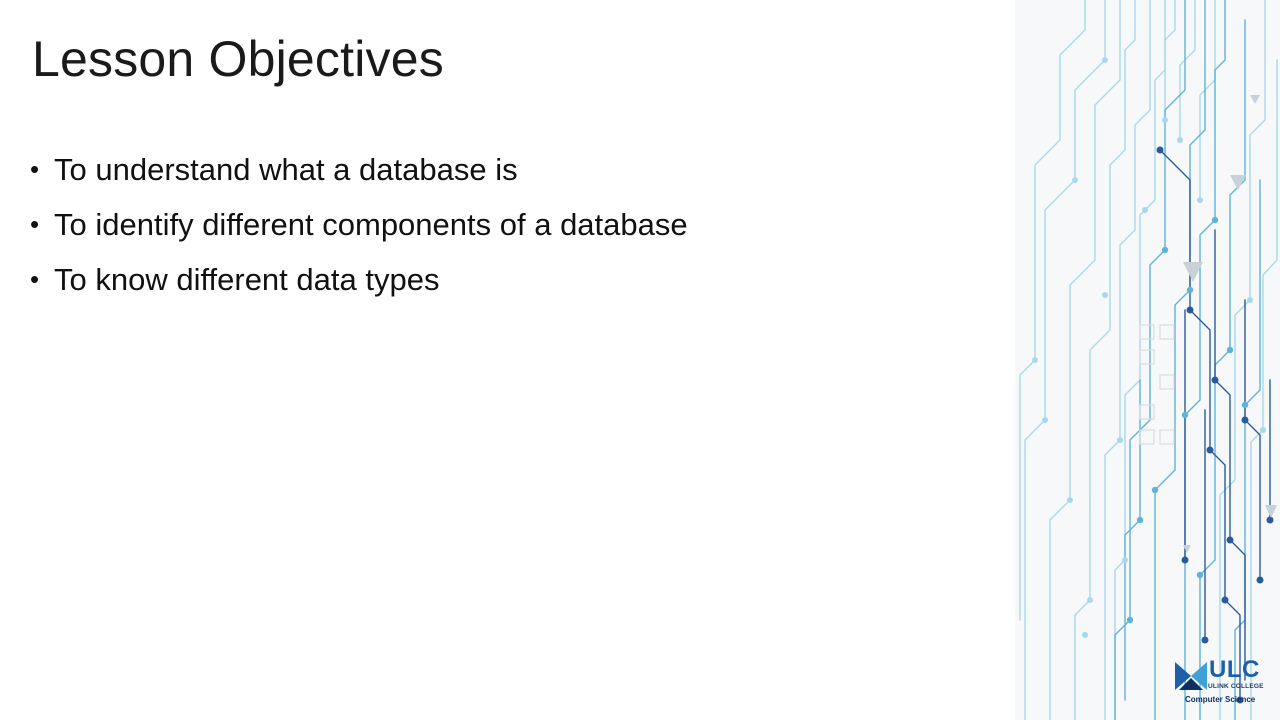 The height and width of the screenshot is (720, 1280). I want to click on objective-item: • To understand what a database is, so click(359, 169).